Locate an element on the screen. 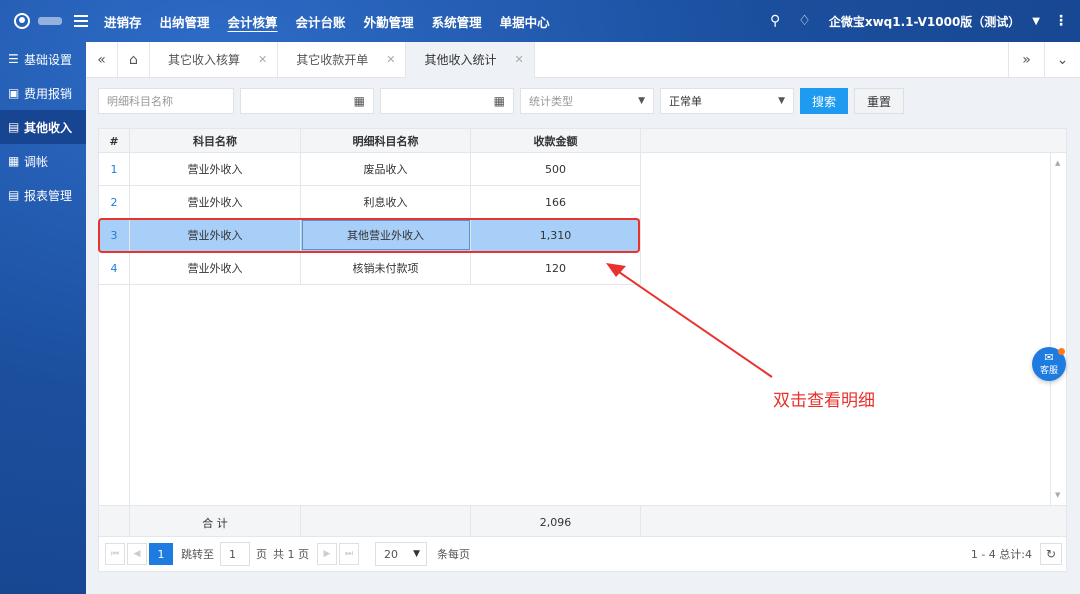 The image size is (1080, 594). arrow-line is located at coordinates (694, 323).